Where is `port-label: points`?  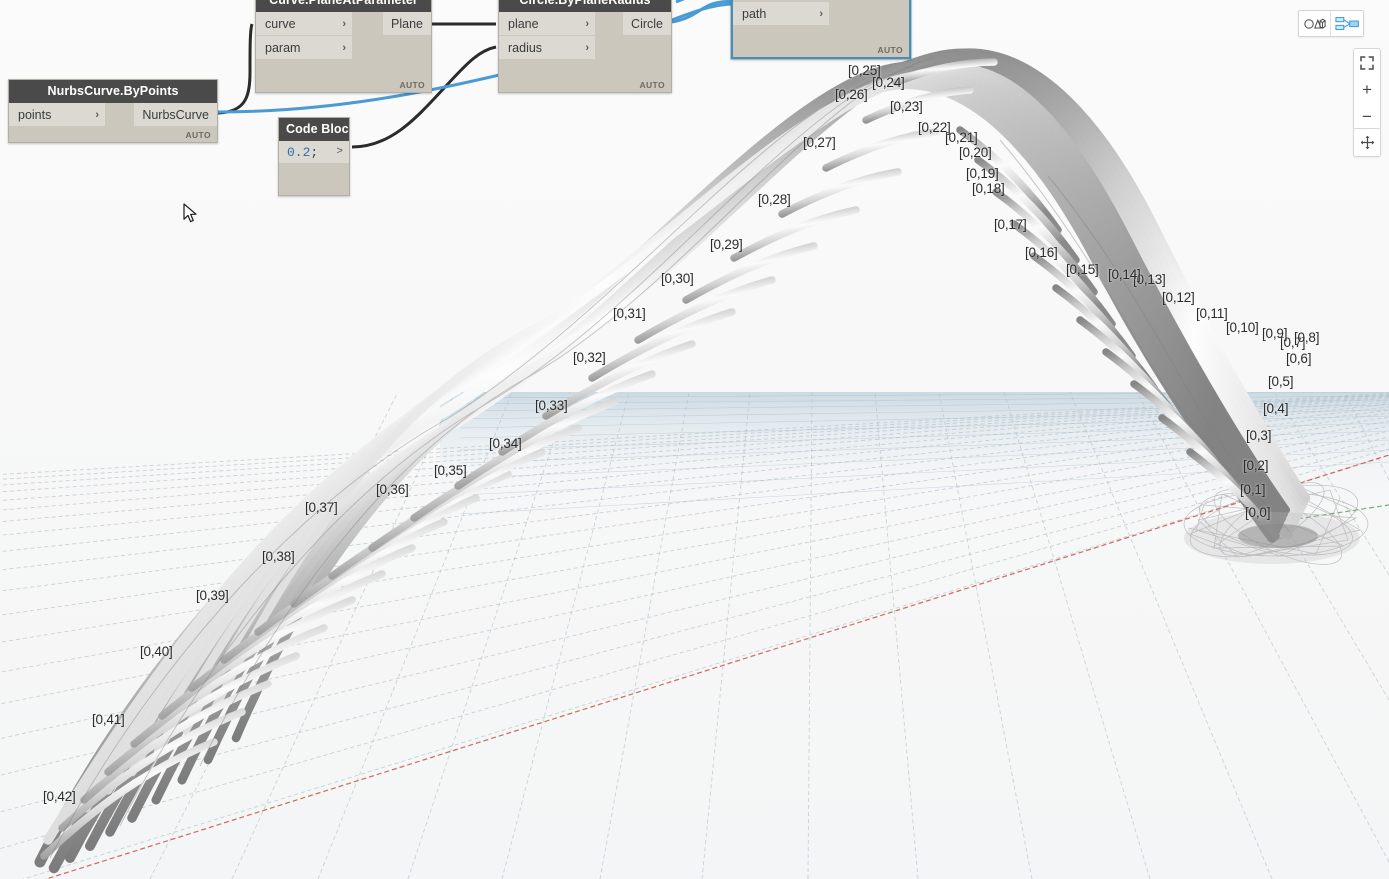
port-label: points is located at coordinates (35, 114).